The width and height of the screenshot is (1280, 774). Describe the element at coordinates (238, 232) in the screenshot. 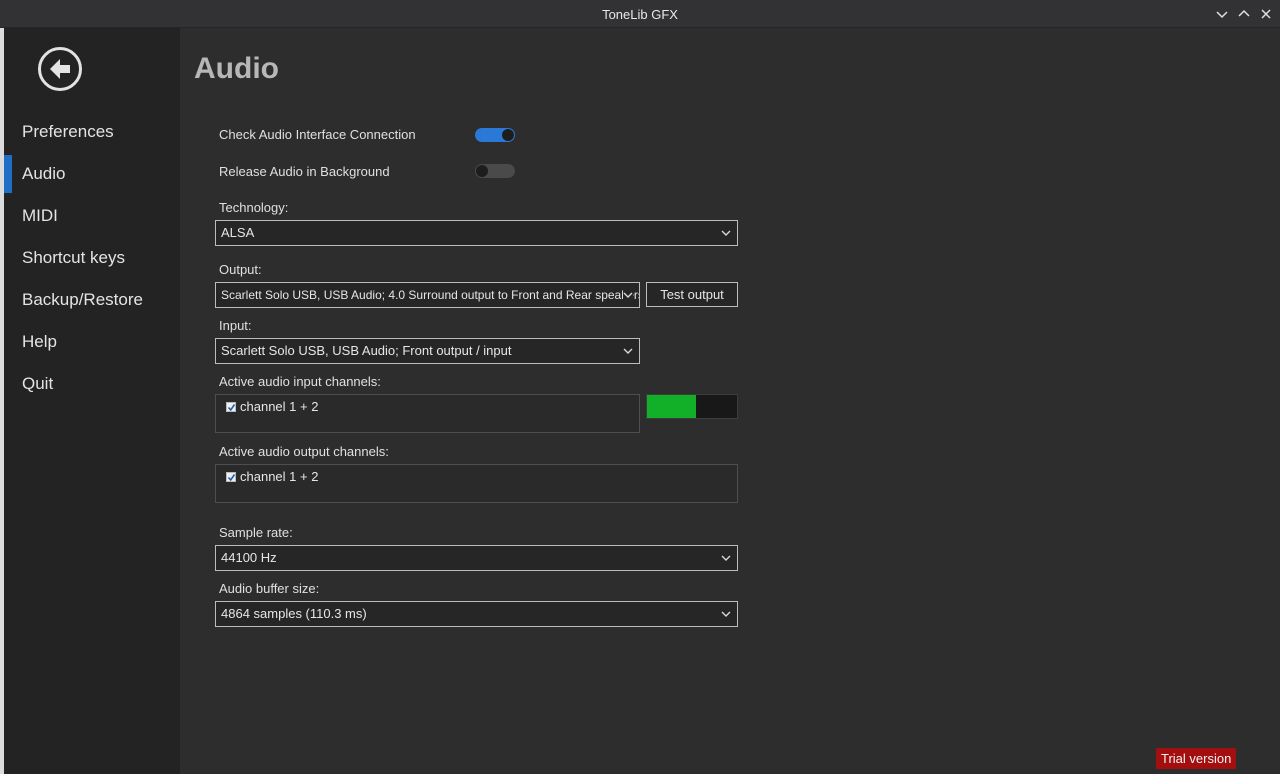

I see `technology-value: ALSA` at that location.